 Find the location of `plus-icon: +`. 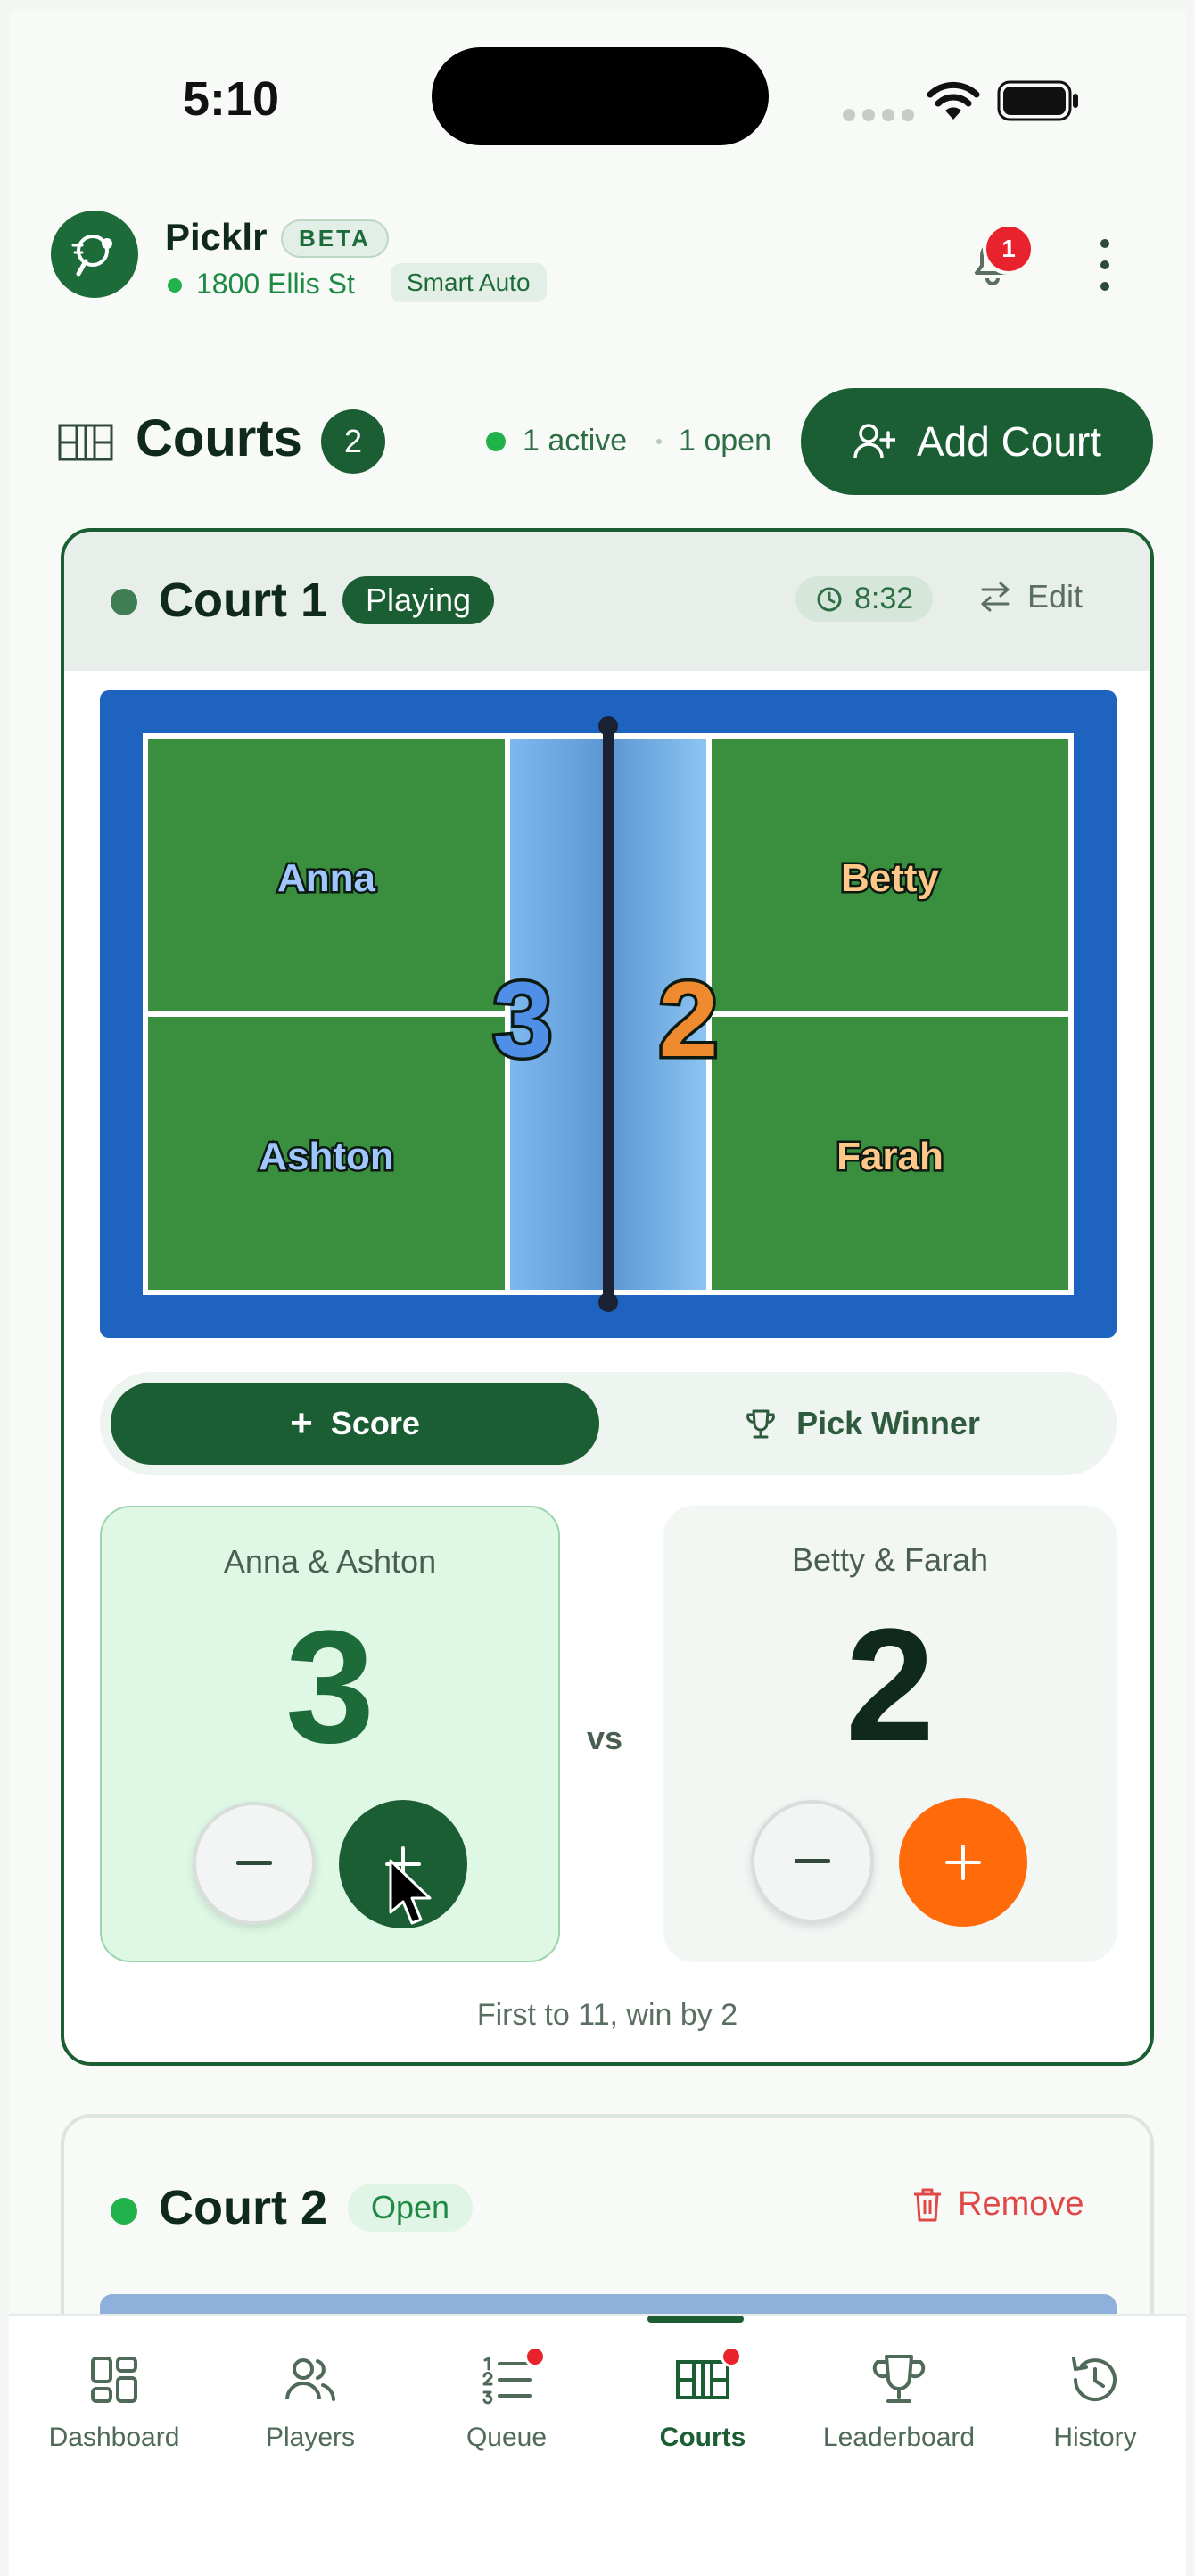

plus-icon: + is located at coordinates (301, 1423).